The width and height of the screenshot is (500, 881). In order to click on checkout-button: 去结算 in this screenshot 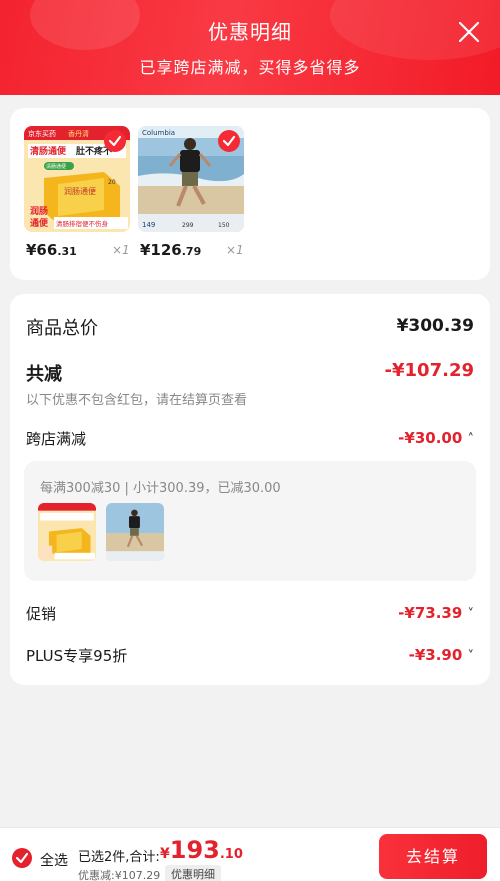, I will do `click(433, 856)`.